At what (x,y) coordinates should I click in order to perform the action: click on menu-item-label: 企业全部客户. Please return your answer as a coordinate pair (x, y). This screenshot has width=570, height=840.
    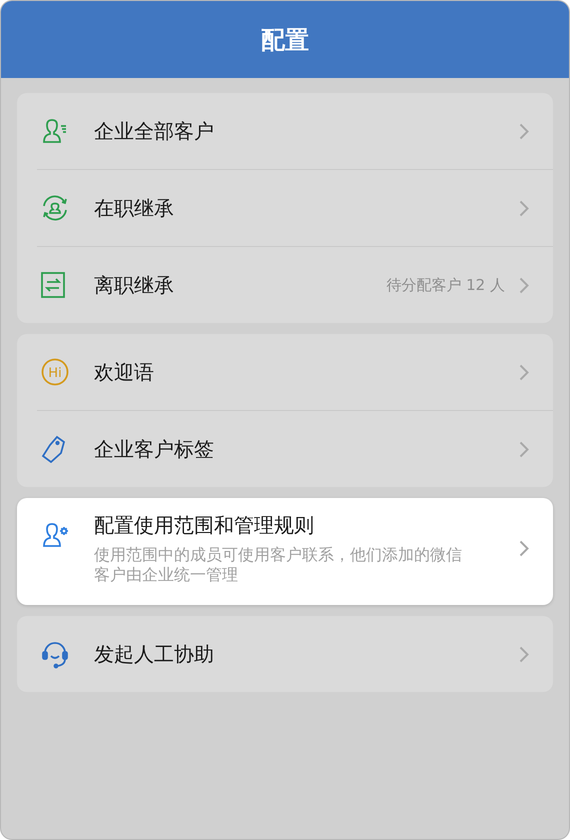
    Looking at the image, I should click on (306, 131).